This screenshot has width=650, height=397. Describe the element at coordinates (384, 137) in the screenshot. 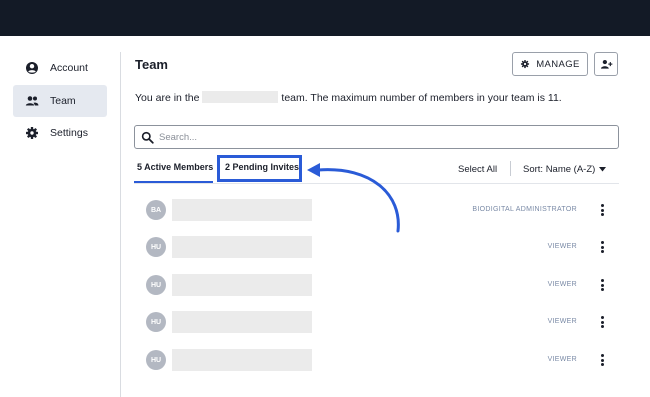

I see `search-input` at that location.